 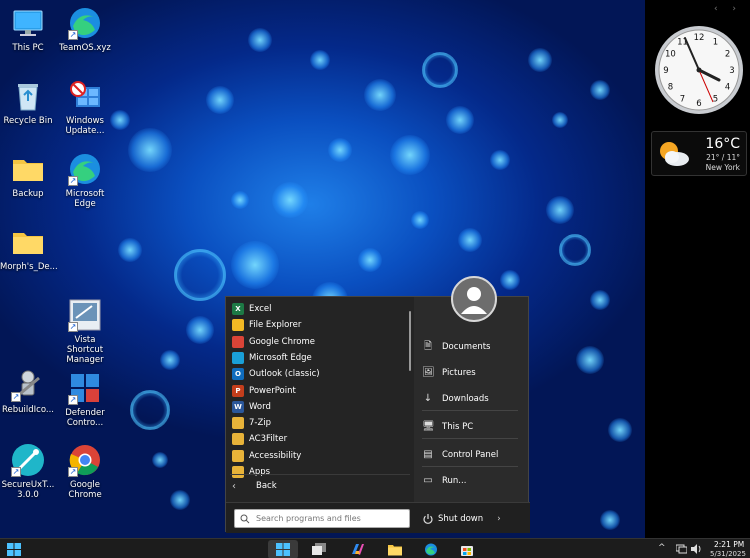 I want to click on clock-number: 4, so click(x=727, y=88).